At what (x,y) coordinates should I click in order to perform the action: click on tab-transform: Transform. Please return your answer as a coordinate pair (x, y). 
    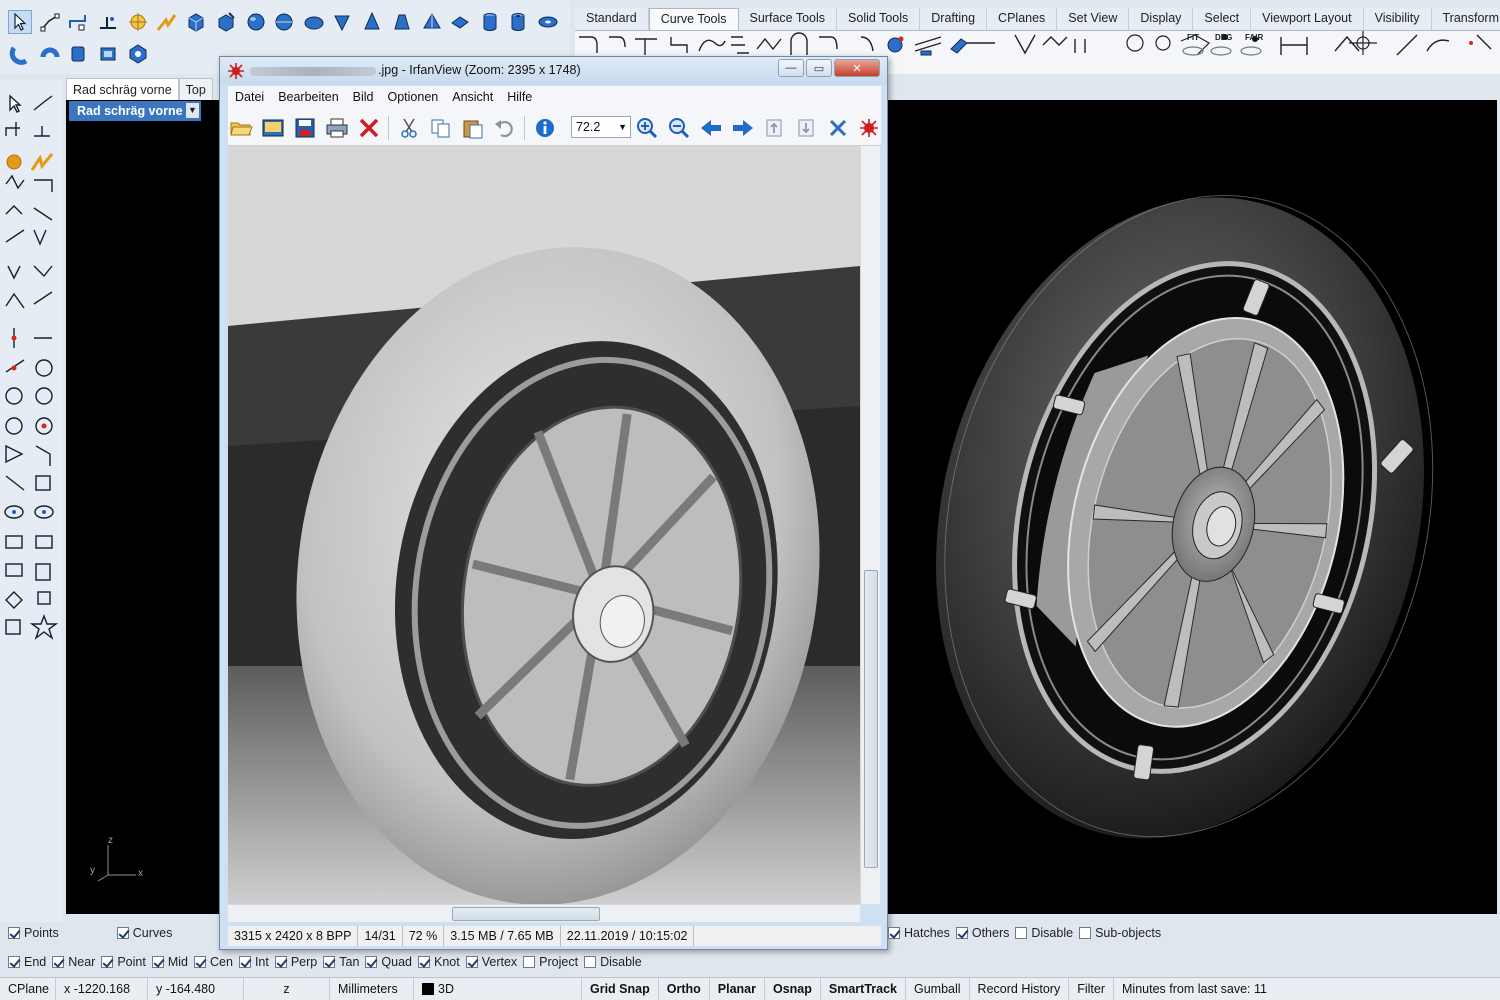
    Looking at the image, I should click on (1466, 19).